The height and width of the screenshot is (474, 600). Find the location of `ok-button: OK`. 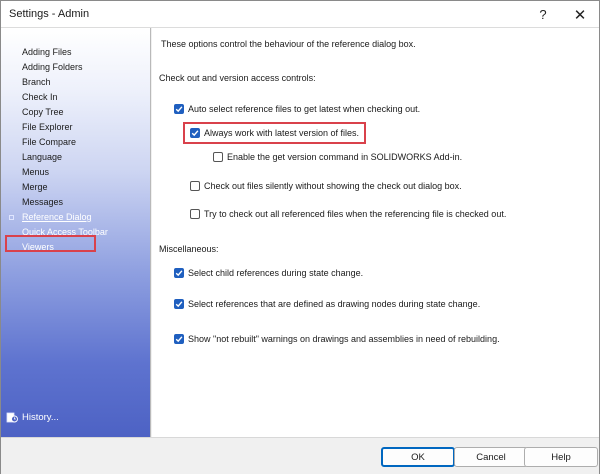

ok-button: OK is located at coordinates (418, 457).